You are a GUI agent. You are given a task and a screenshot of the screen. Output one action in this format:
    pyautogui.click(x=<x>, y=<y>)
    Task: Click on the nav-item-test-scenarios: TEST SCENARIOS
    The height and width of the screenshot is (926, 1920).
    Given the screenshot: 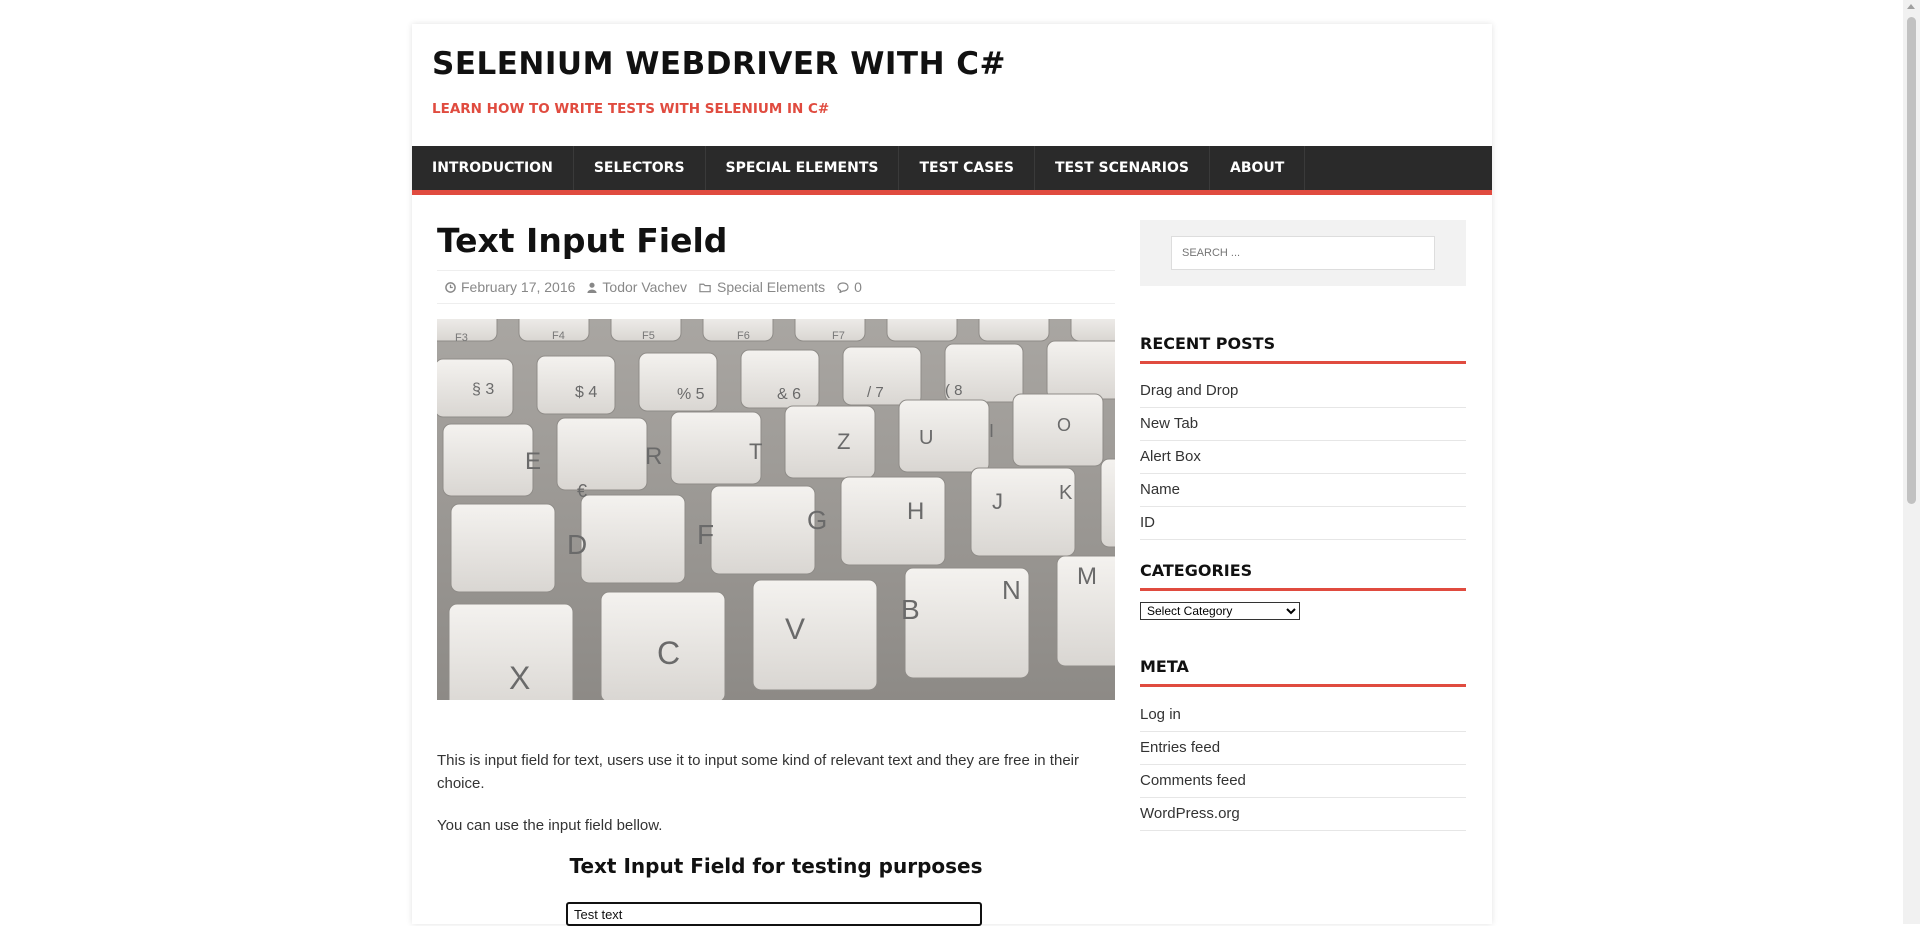 What is the action you would take?
    pyautogui.click(x=1123, y=168)
    